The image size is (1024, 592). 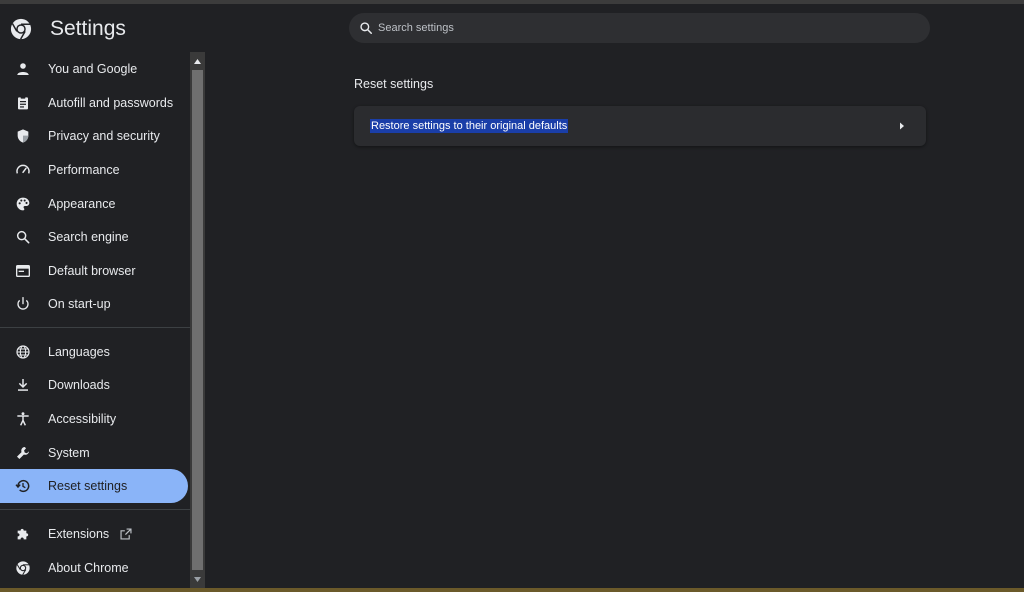 I want to click on sidebar-item-autofill: Autofill and passwords, so click(x=94, y=103).